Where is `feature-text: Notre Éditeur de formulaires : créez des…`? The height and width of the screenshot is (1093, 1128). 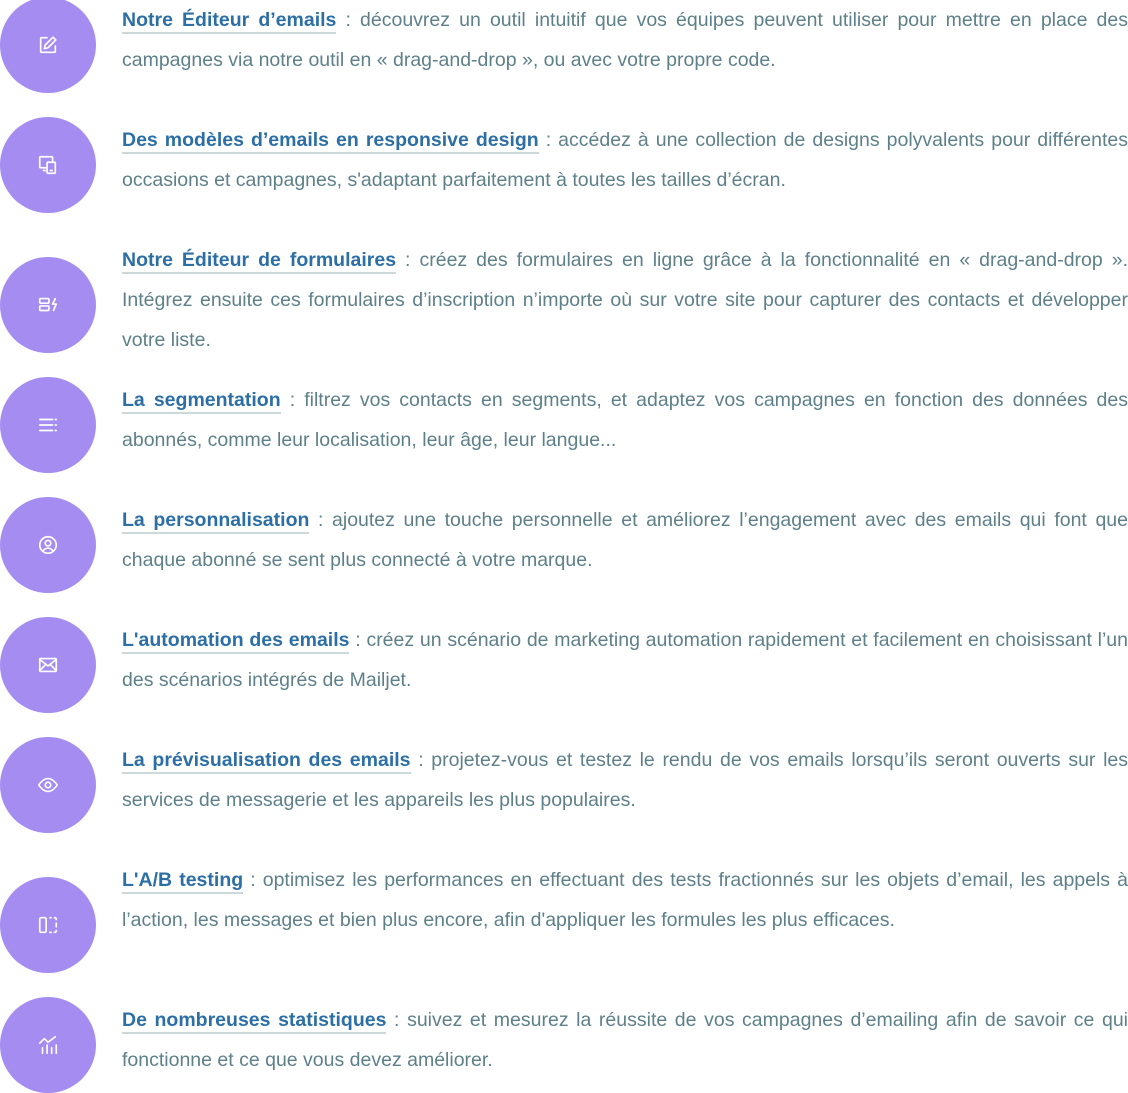
feature-text: Notre Éditeur de formulaires : créez des… is located at coordinates (625, 300).